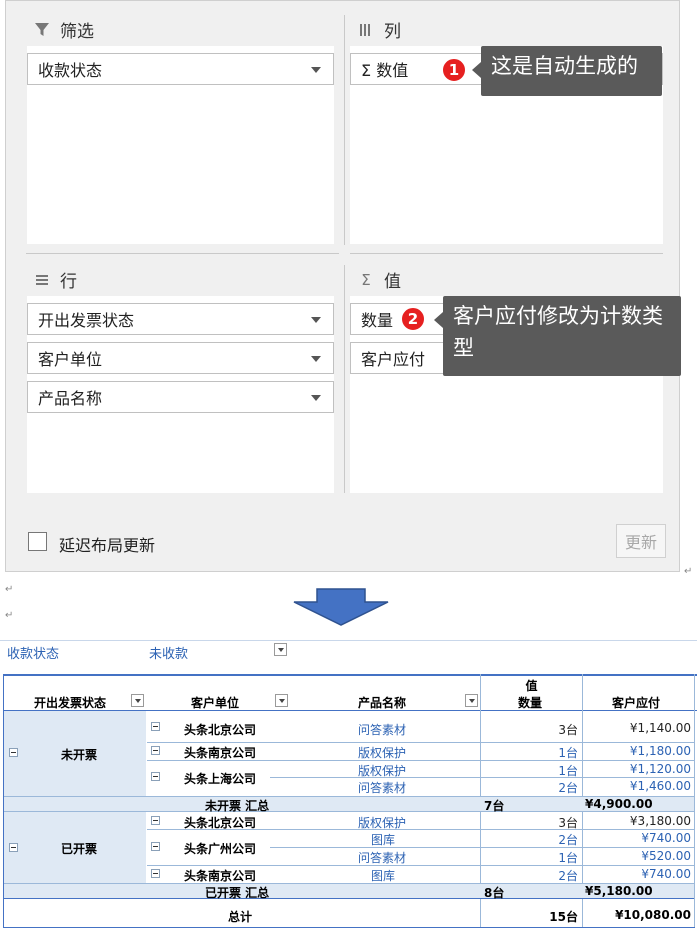 The height and width of the screenshot is (934, 700). Describe the element at coordinates (531, 686) in the screenshot. I see `values-caption: 值` at that location.